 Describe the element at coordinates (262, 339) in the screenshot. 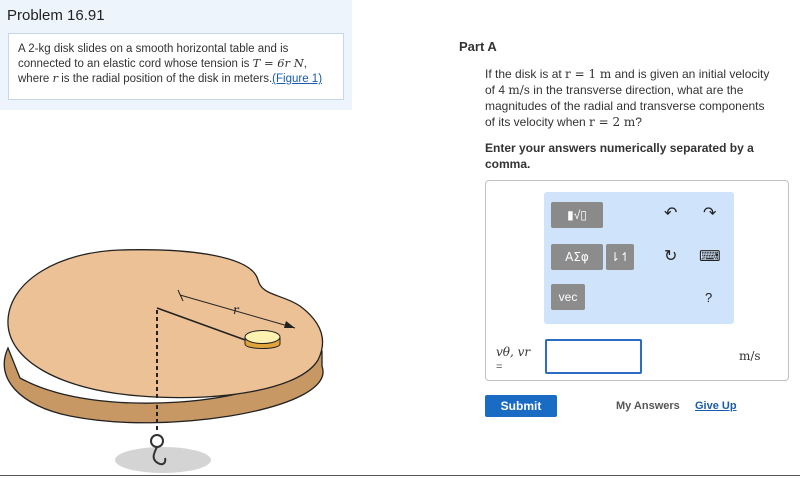

I see `disk` at that location.